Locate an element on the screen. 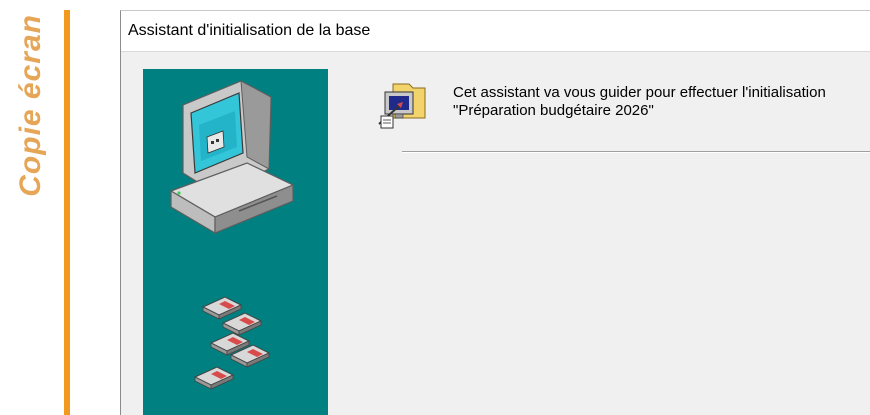 The width and height of the screenshot is (870, 415). computer-icon is located at coordinates (232, 157).